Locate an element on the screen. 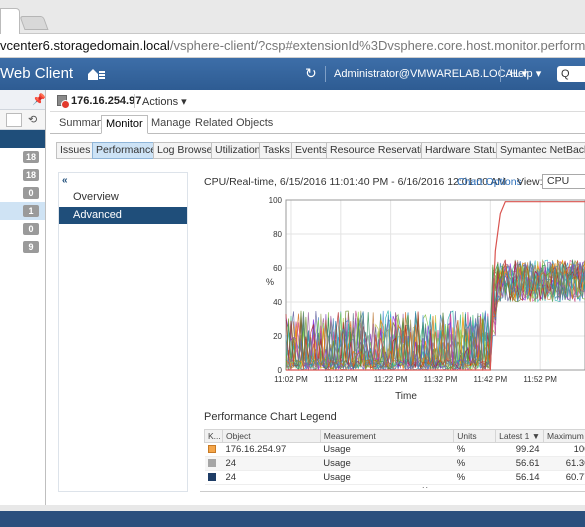  chart-options-link: Chart Options is located at coordinates (489, 182).